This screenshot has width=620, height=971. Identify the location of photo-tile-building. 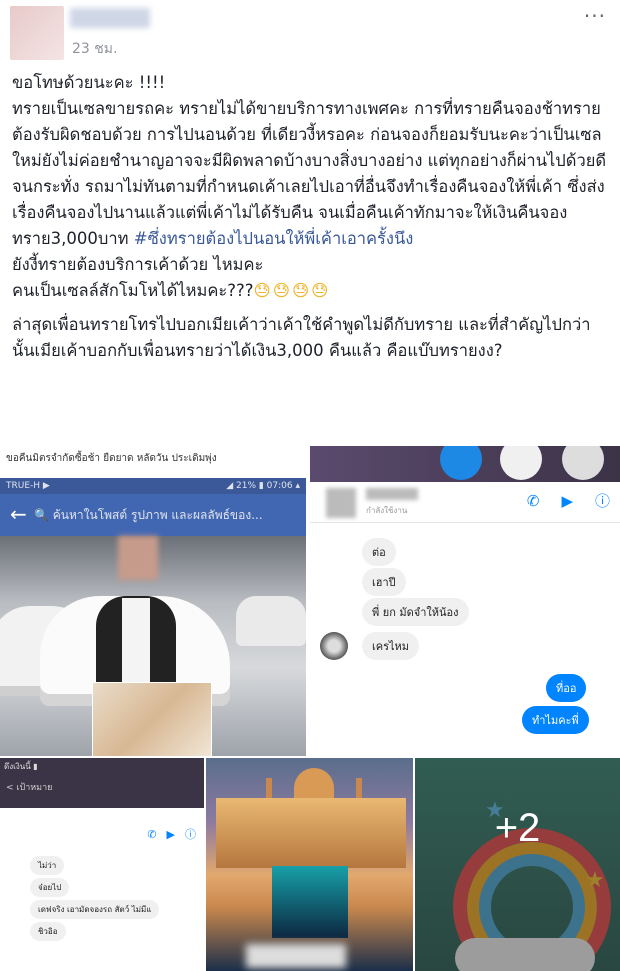
(309, 864).